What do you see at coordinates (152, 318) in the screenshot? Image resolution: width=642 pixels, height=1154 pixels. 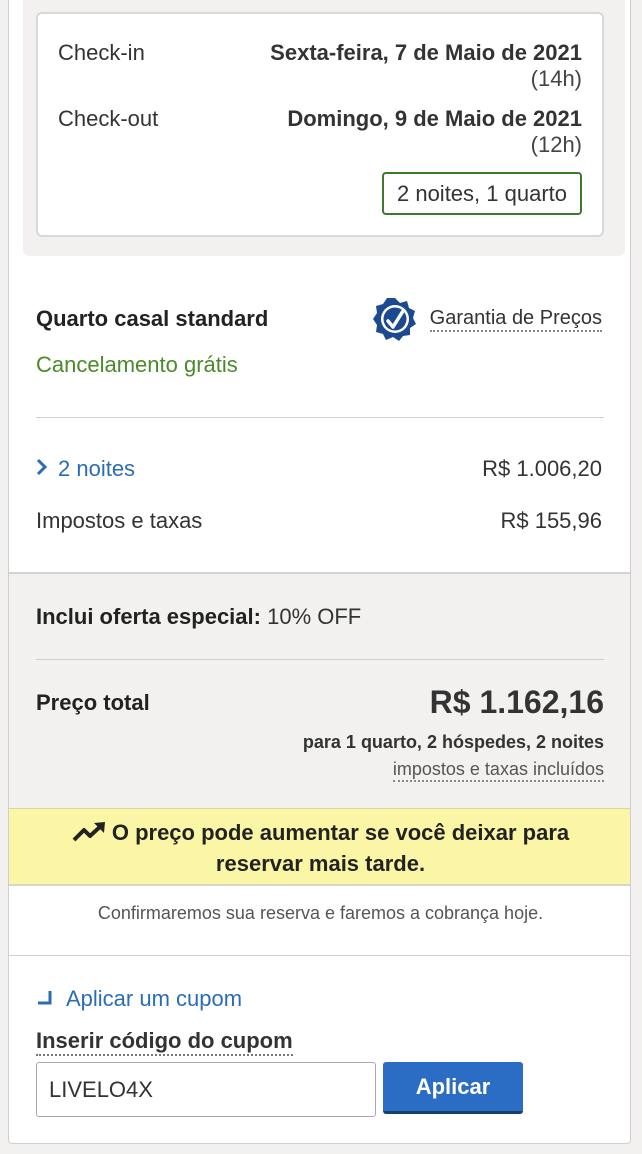 I see `room-name: Quarto casal standard` at bounding box center [152, 318].